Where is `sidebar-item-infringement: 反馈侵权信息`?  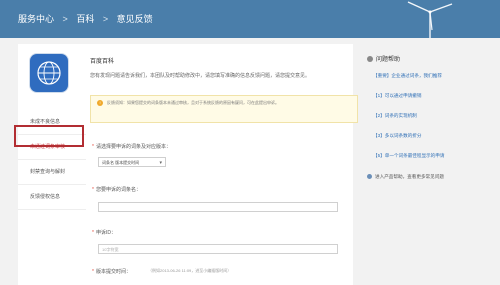 sidebar-item-infringement: 反馈侵权信息 is located at coordinates (52, 197).